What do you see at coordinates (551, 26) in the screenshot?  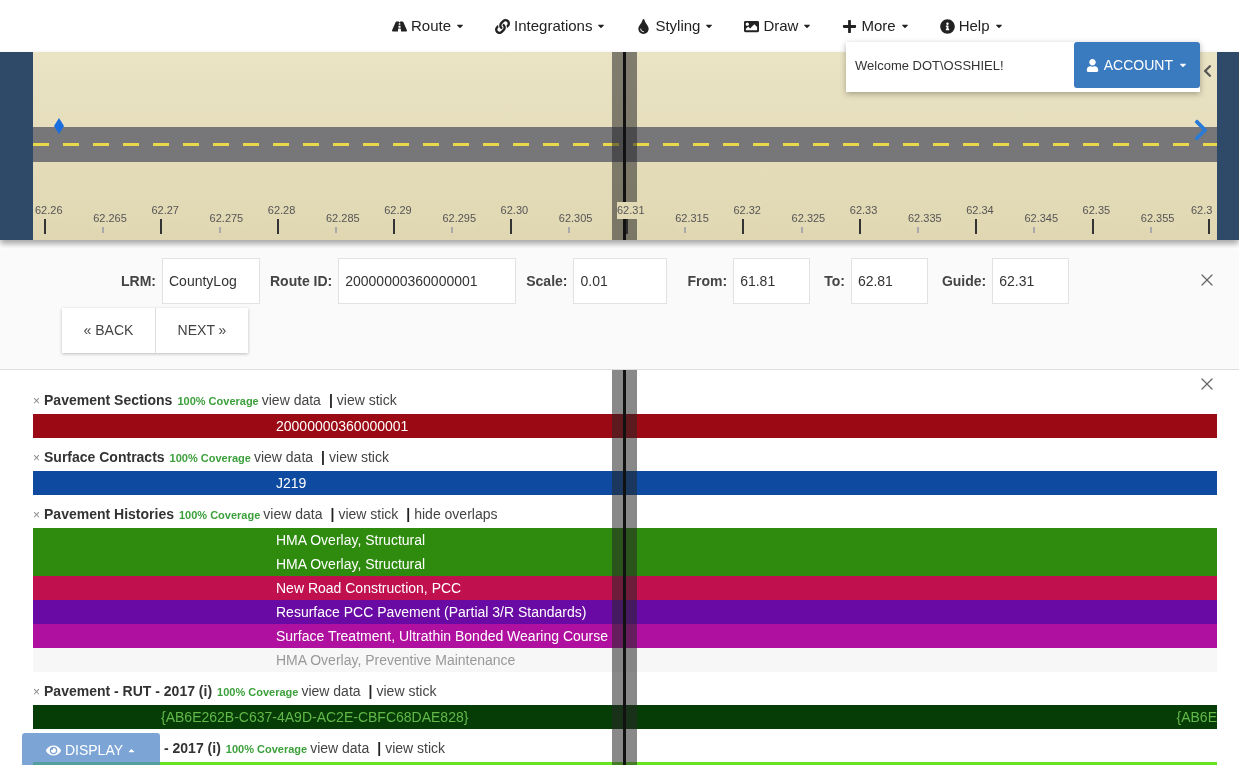 I see `menu-button: Integrations` at bounding box center [551, 26].